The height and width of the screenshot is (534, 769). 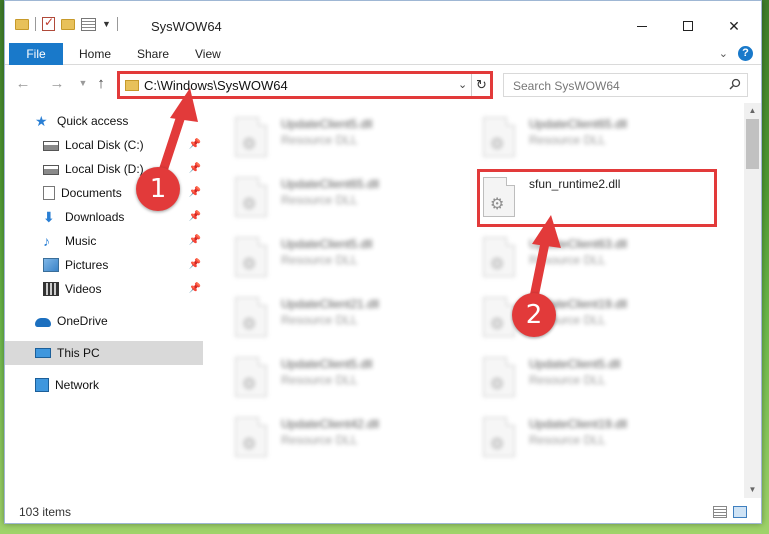 What do you see at coordinates (78, 353) in the screenshot?
I see `sidebar-item-label: This PC` at bounding box center [78, 353].